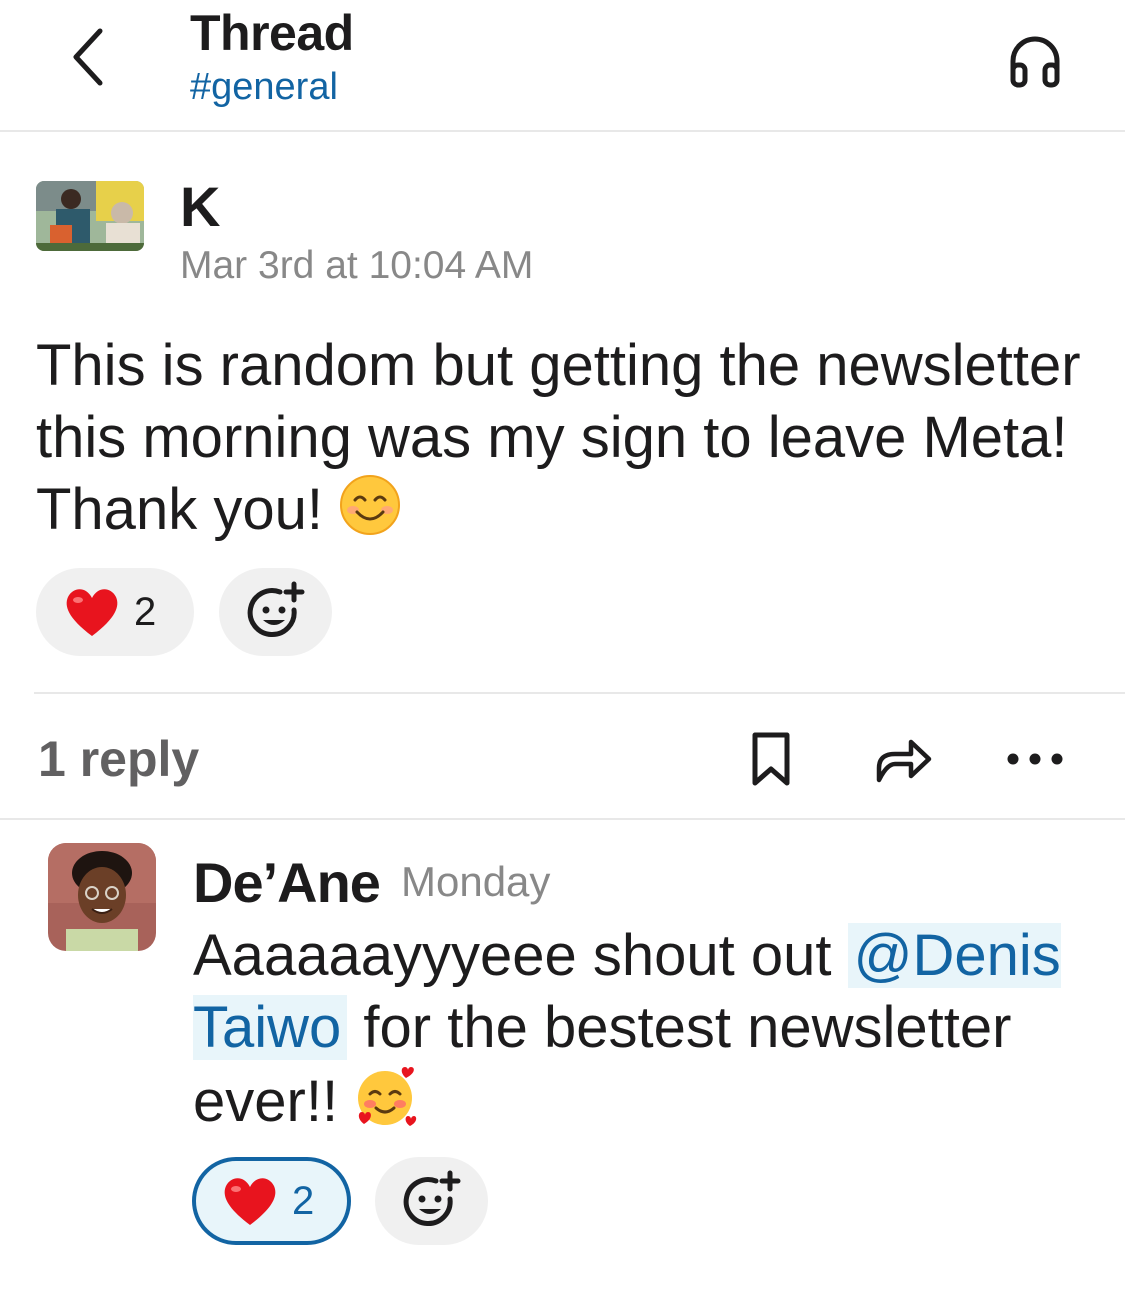 This screenshot has width=1125, height=1296. I want to click on reply-count: 1 reply, so click(119, 759).